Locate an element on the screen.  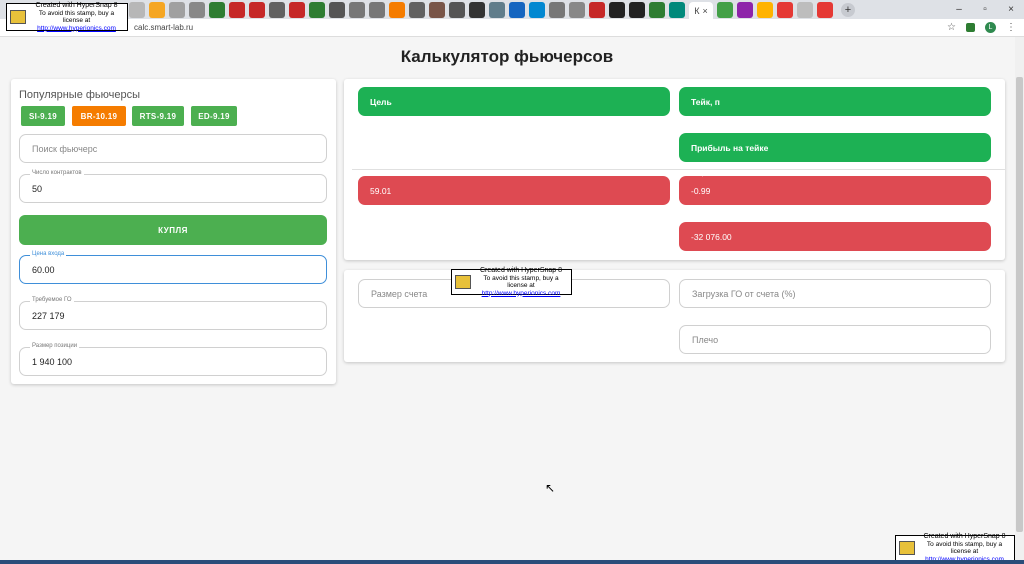
stop-loss-result: Стоп-лосс 59.01 is located at coordinates (514, 188).